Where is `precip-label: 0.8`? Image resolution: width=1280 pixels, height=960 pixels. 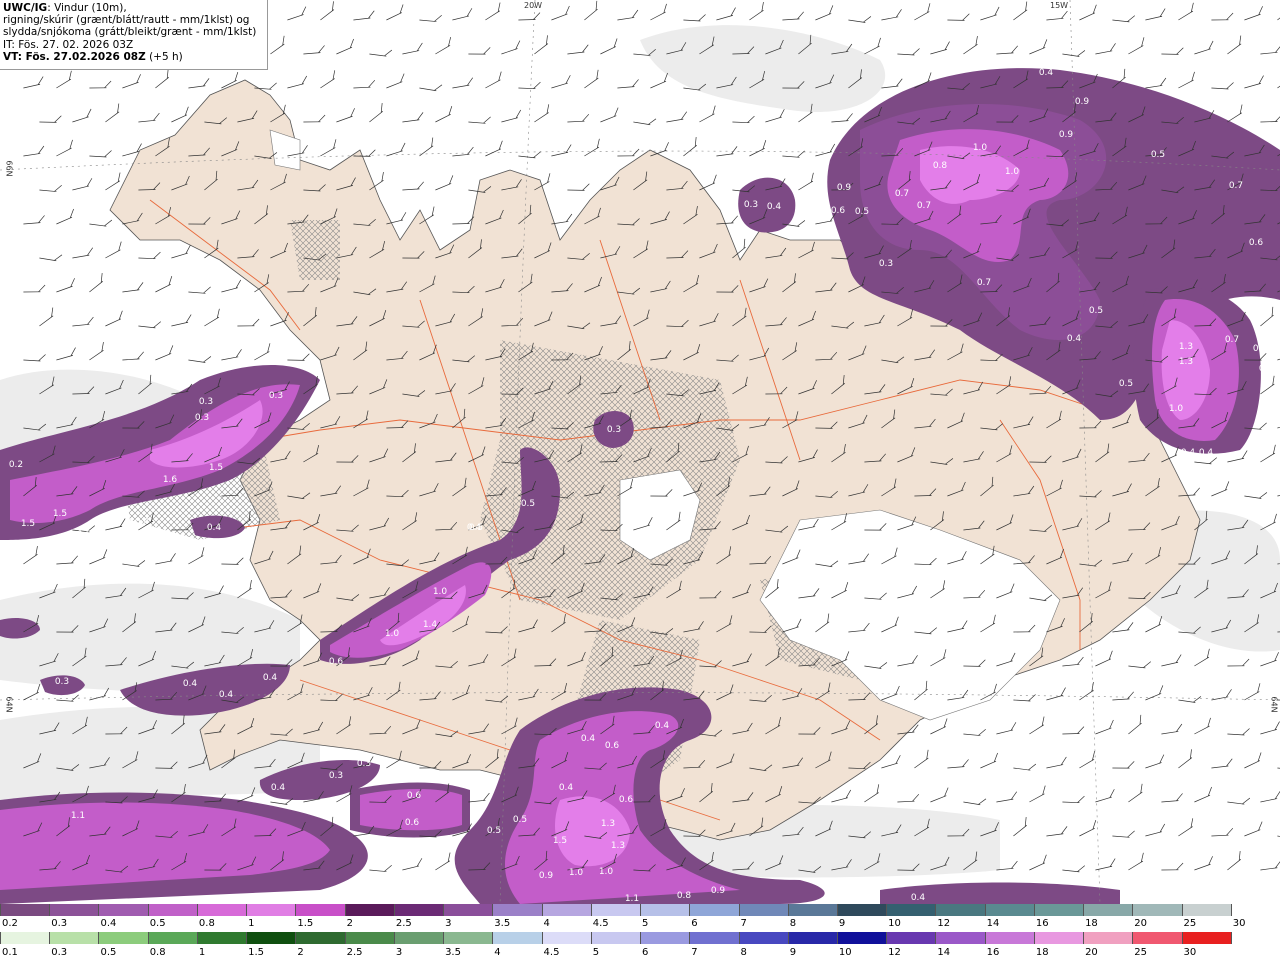
precip-label: 0.8 is located at coordinates (684, 896).